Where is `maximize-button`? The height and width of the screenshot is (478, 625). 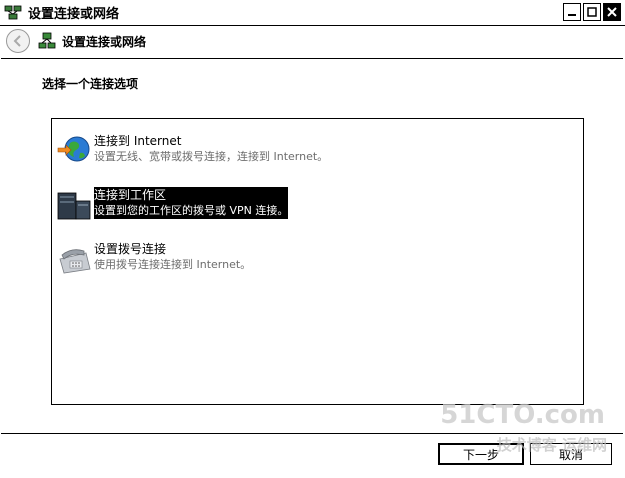 maximize-button is located at coordinates (592, 12).